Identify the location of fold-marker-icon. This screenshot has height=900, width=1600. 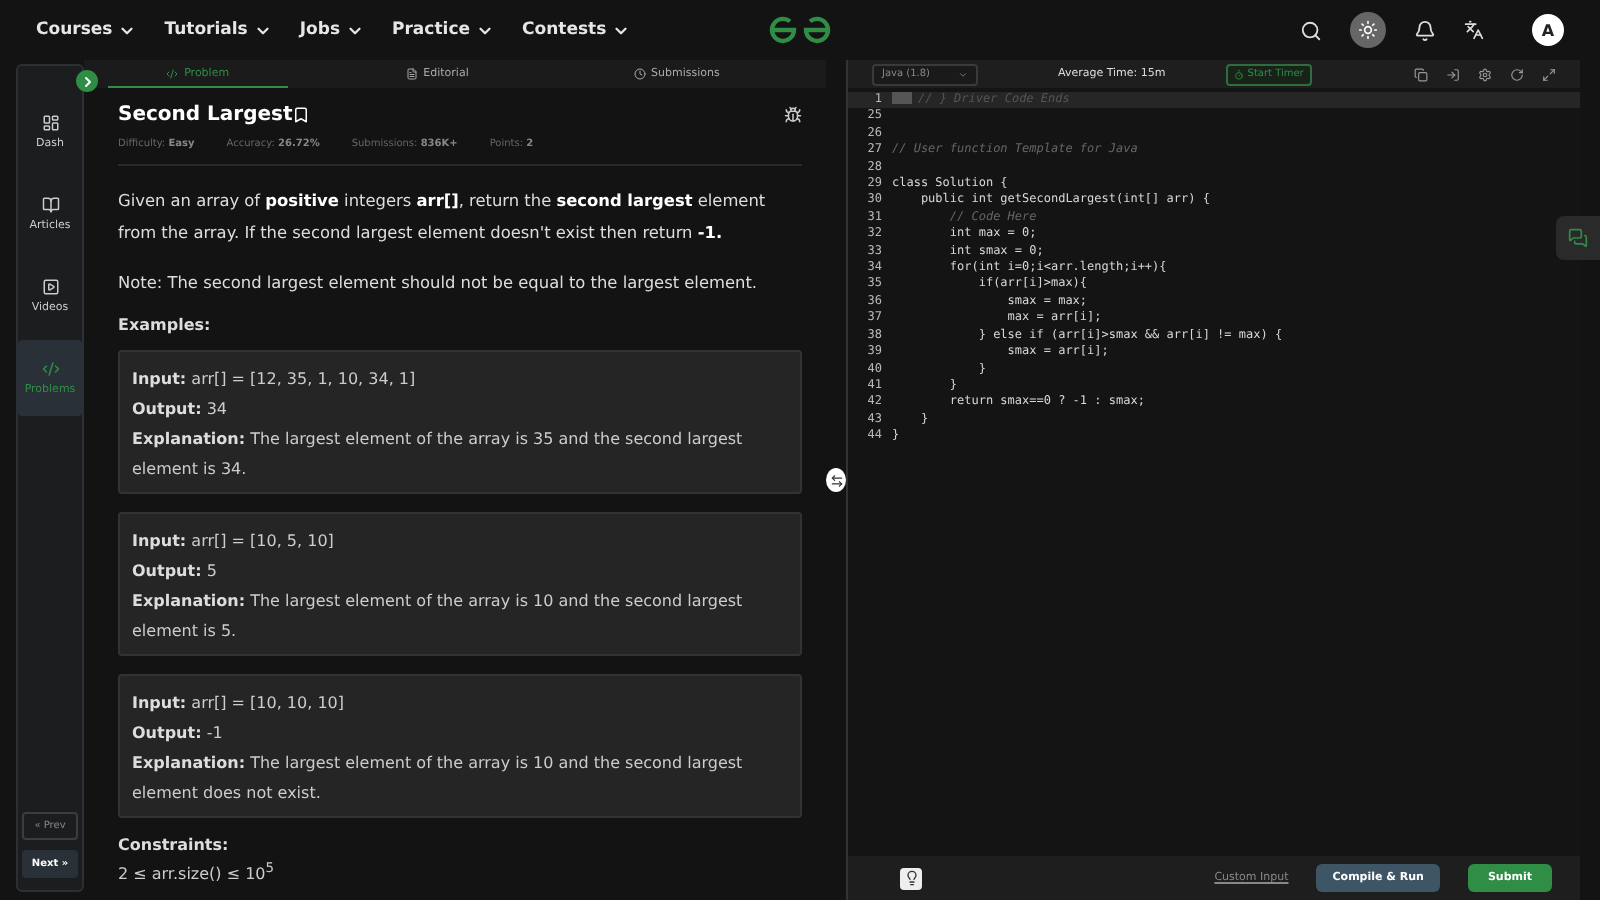
(902, 98).